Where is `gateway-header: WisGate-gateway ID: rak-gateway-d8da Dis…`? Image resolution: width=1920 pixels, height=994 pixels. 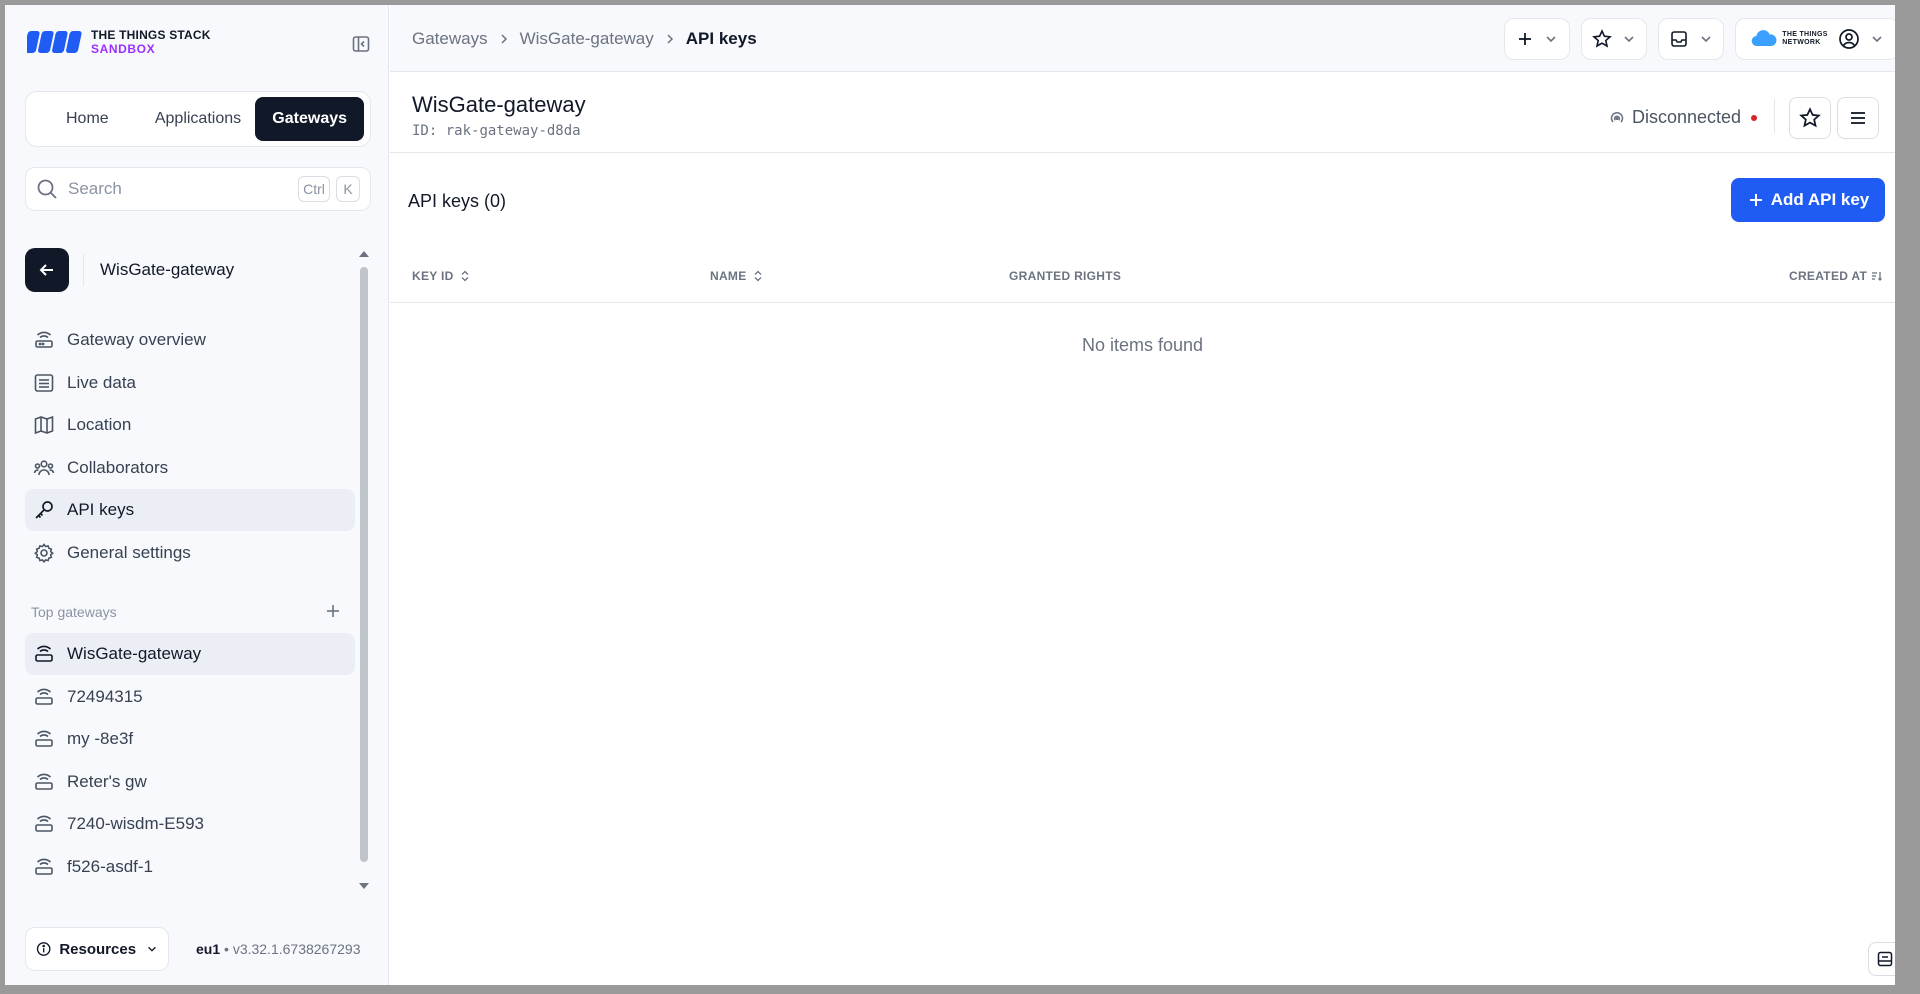 gateway-header: WisGate-gateway ID: rak-gateway-d8da Dis… is located at coordinates (1142, 113).